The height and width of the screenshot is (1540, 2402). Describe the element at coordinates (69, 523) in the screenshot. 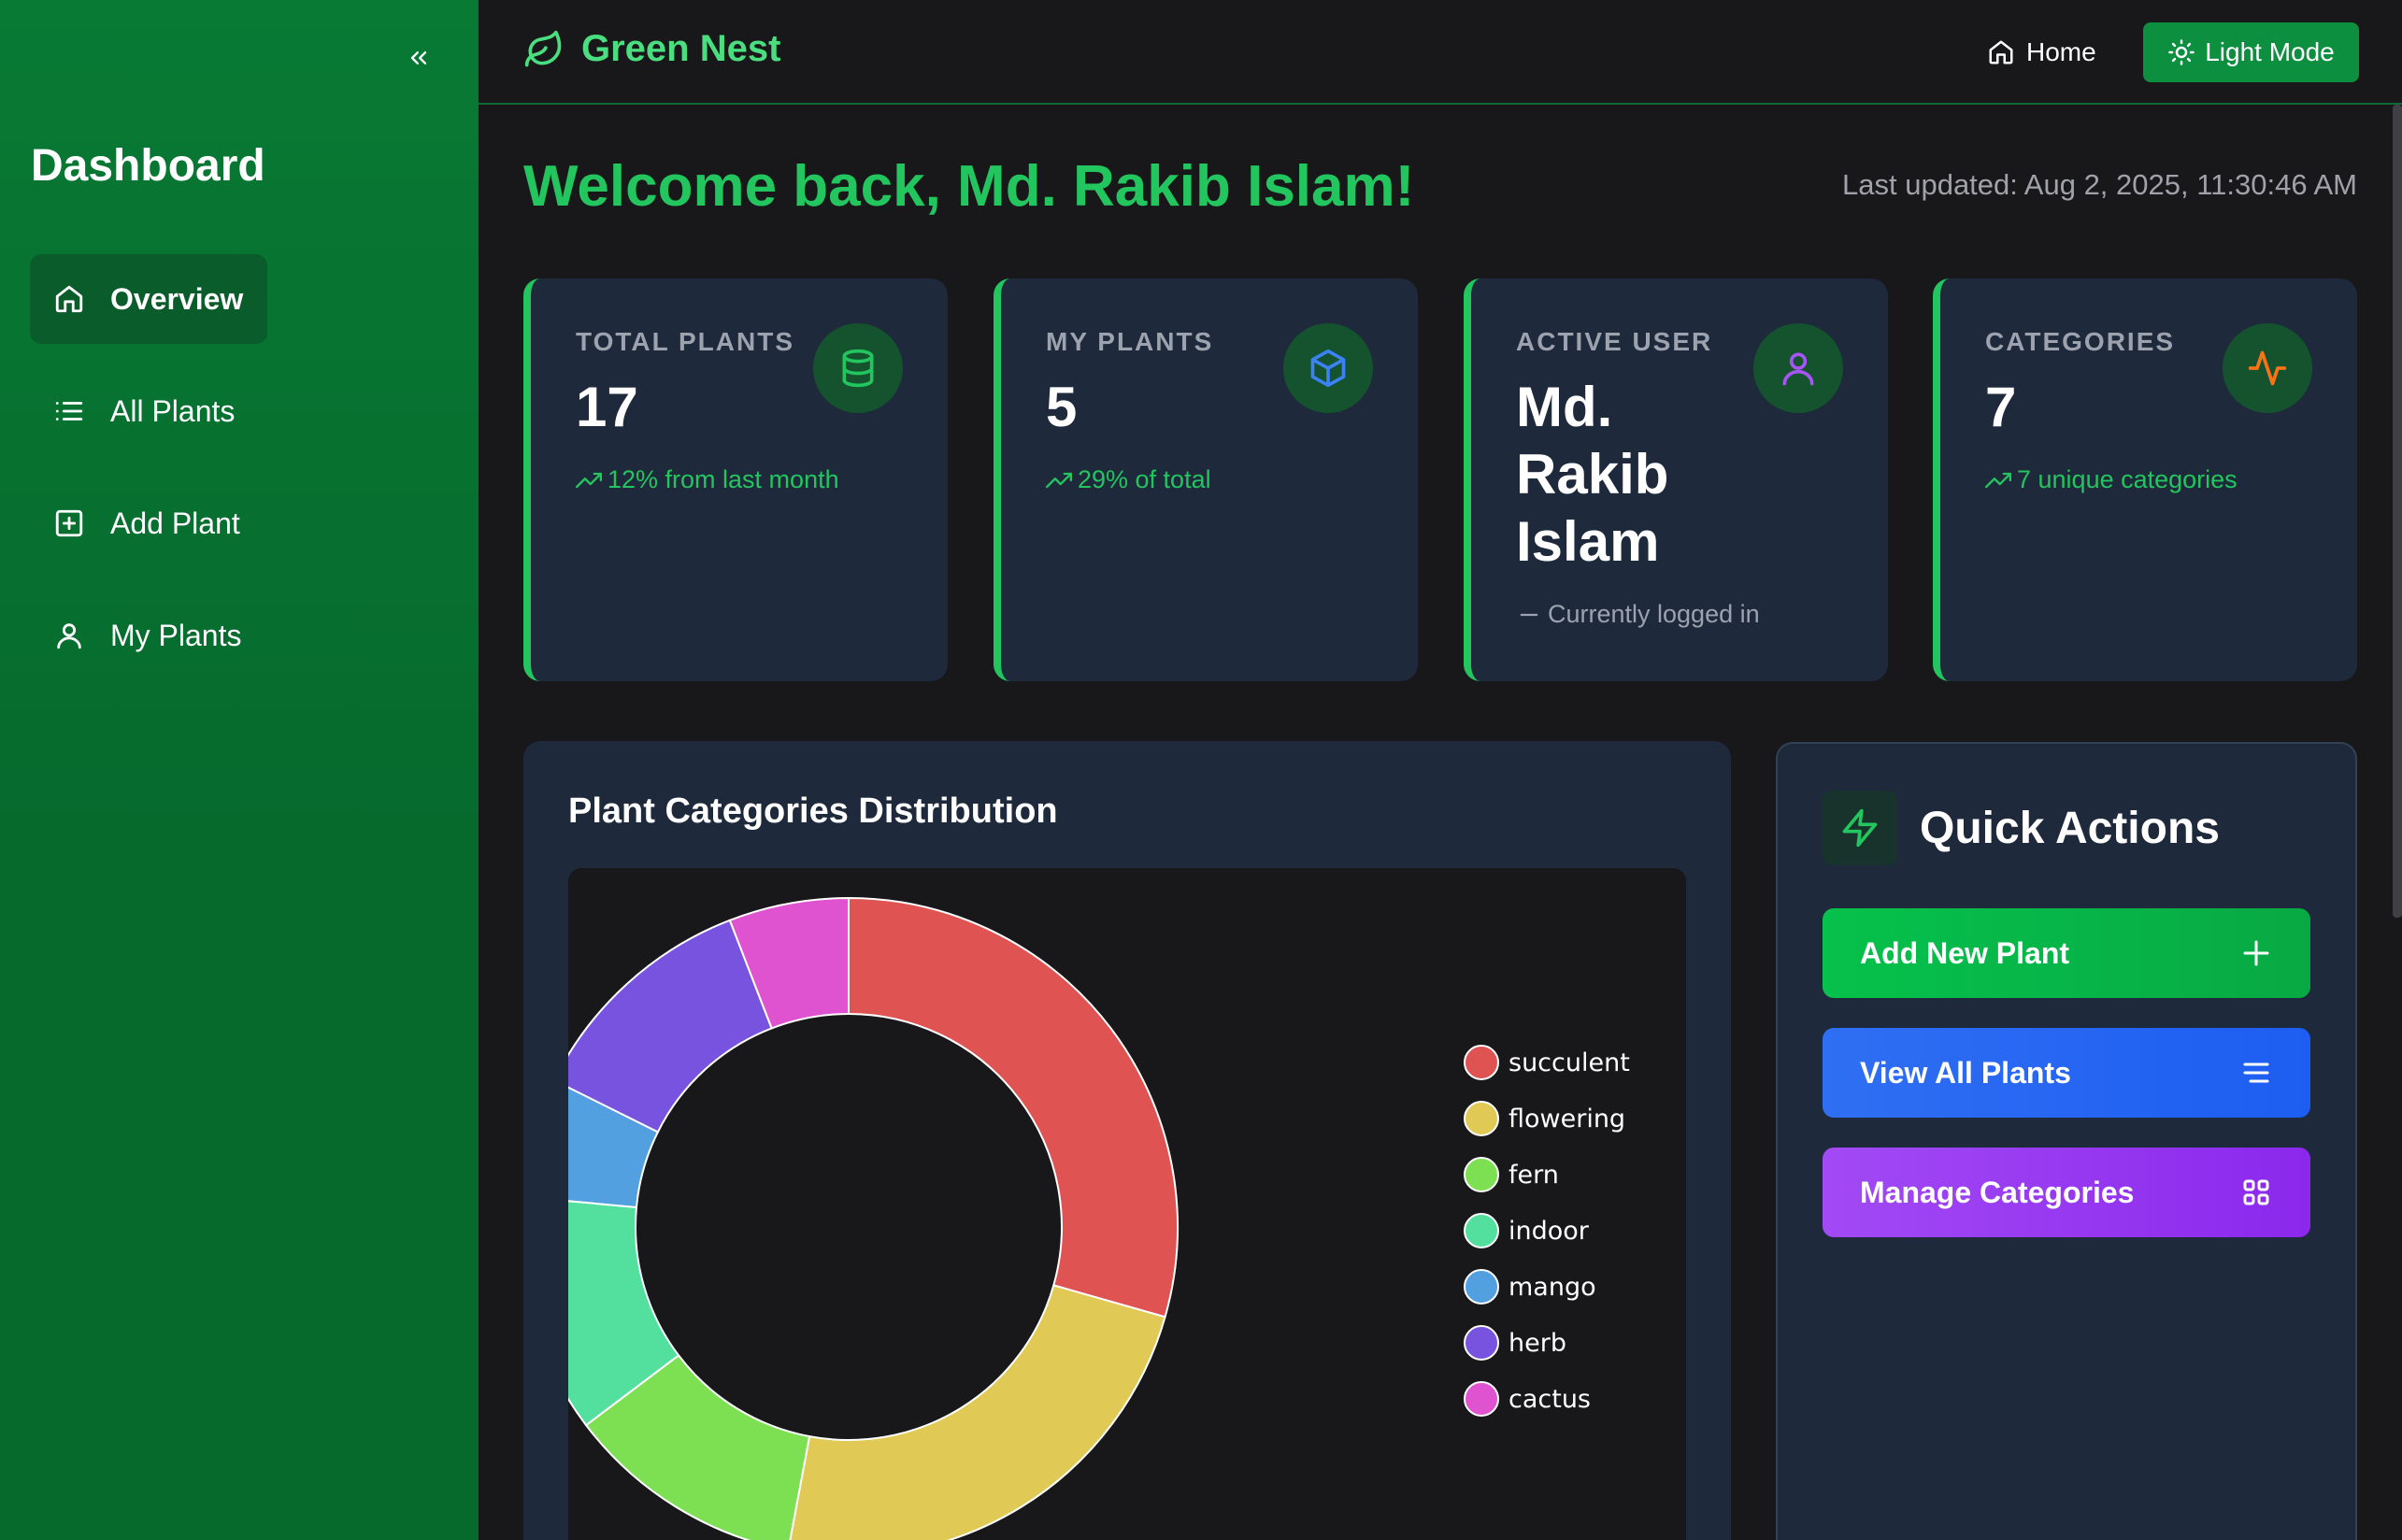

I see `plus-square-icon` at that location.